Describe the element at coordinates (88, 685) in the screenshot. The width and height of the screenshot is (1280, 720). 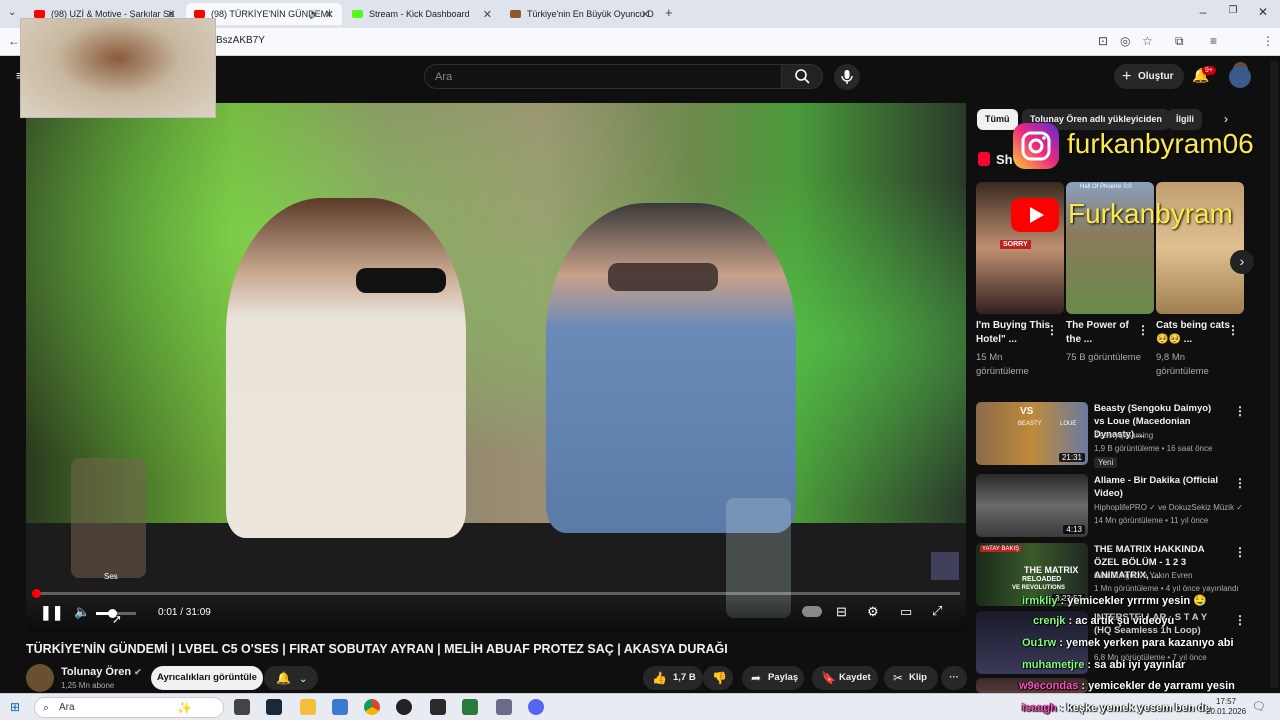
I see `subscriber-count: 1,25 Mn abone` at that location.